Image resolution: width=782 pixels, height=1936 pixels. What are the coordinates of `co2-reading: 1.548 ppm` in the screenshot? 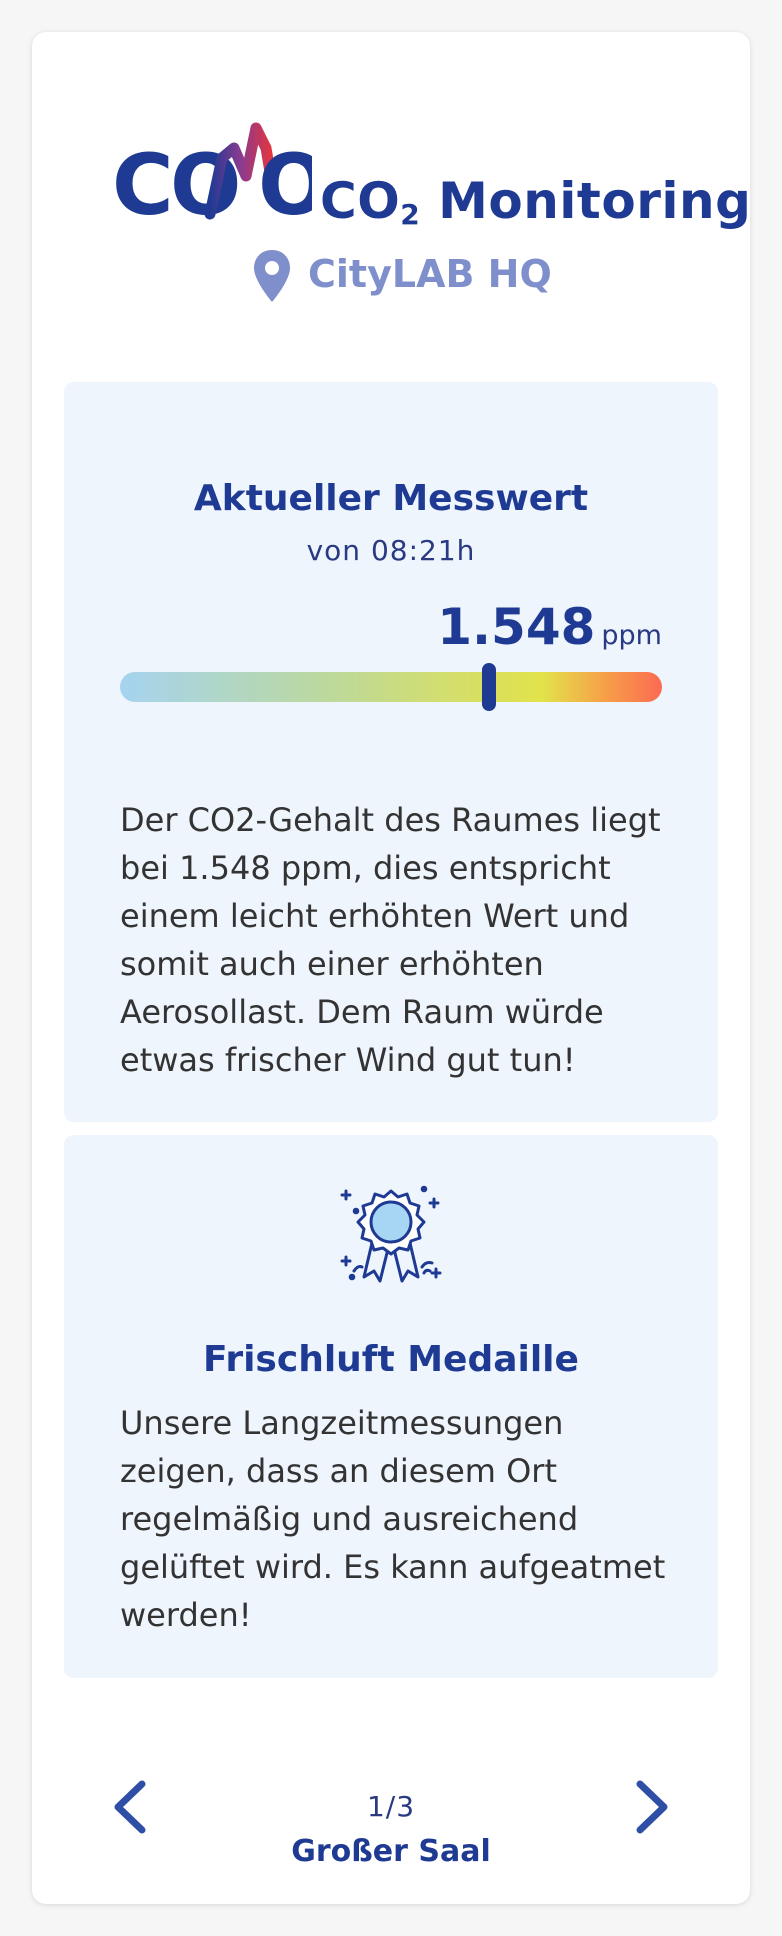 It's located at (549, 627).